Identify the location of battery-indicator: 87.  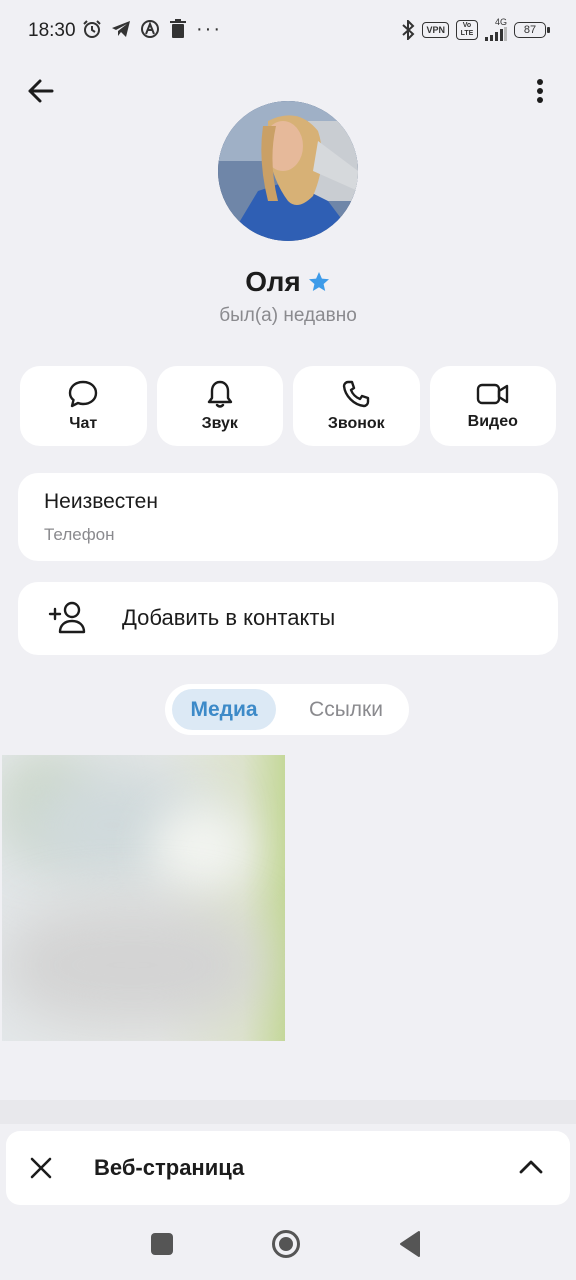
(532, 29).